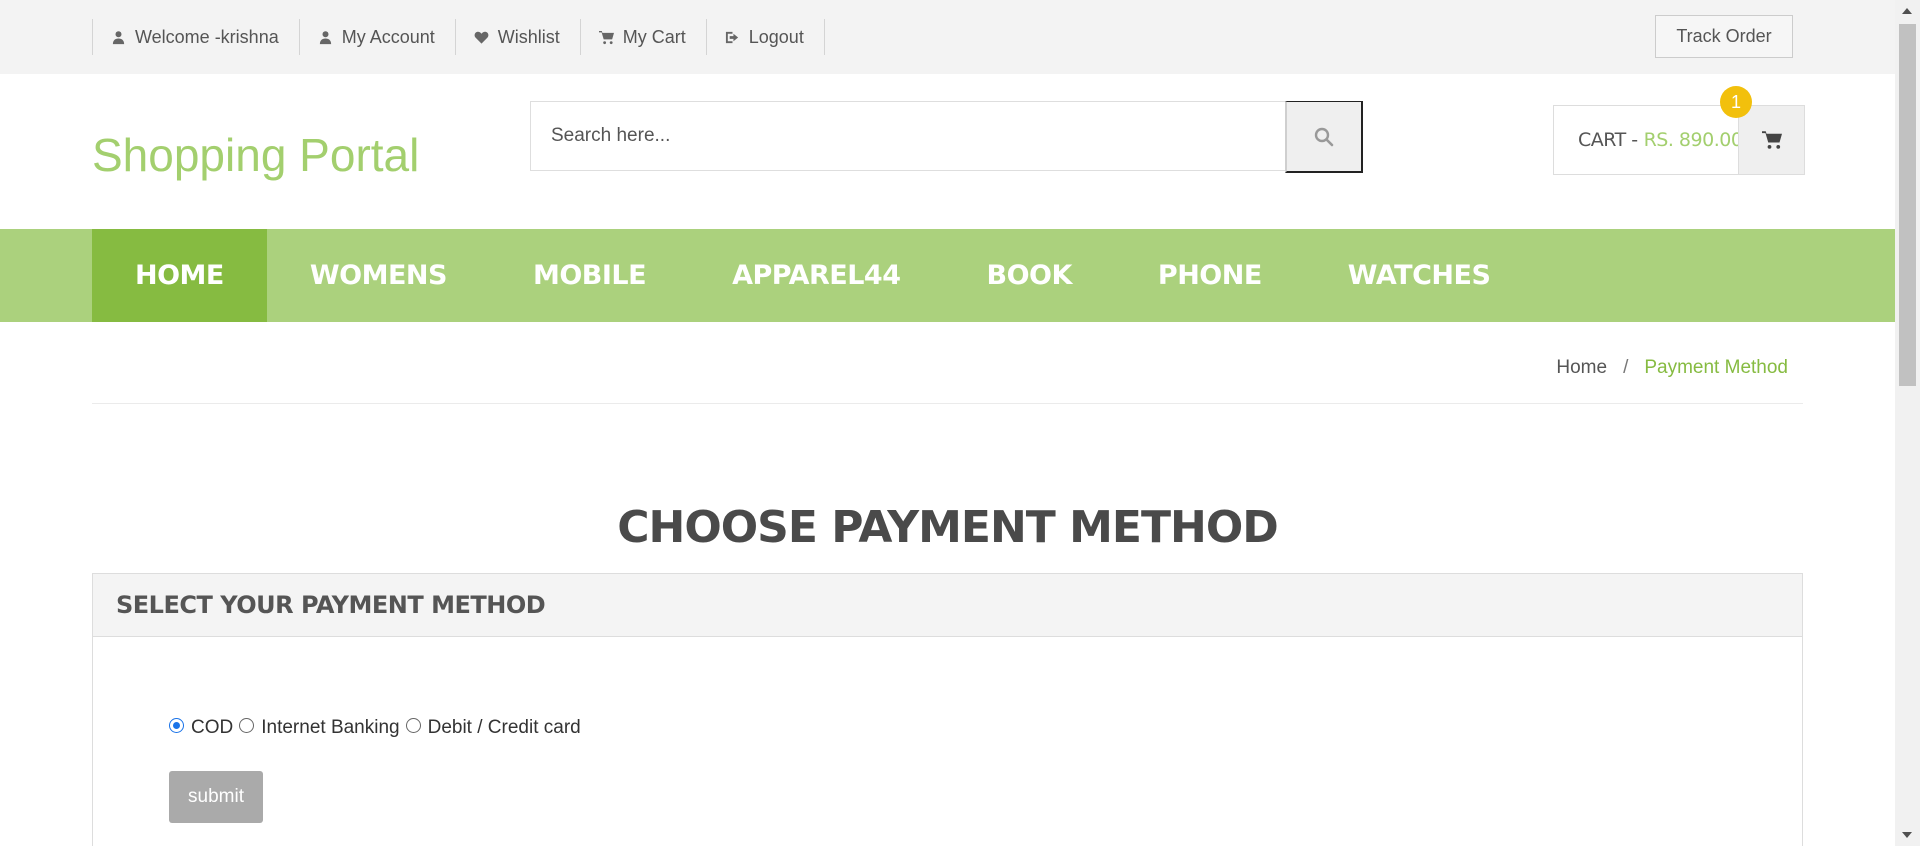  I want to click on payment-option-card: Debit / Credit card, so click(493, 728).